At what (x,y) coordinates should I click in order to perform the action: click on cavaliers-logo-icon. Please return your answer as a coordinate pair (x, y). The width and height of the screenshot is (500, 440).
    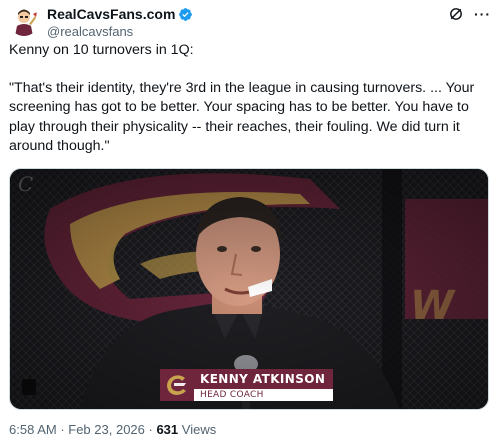
    Looking at the image, I should click on (177, 385).